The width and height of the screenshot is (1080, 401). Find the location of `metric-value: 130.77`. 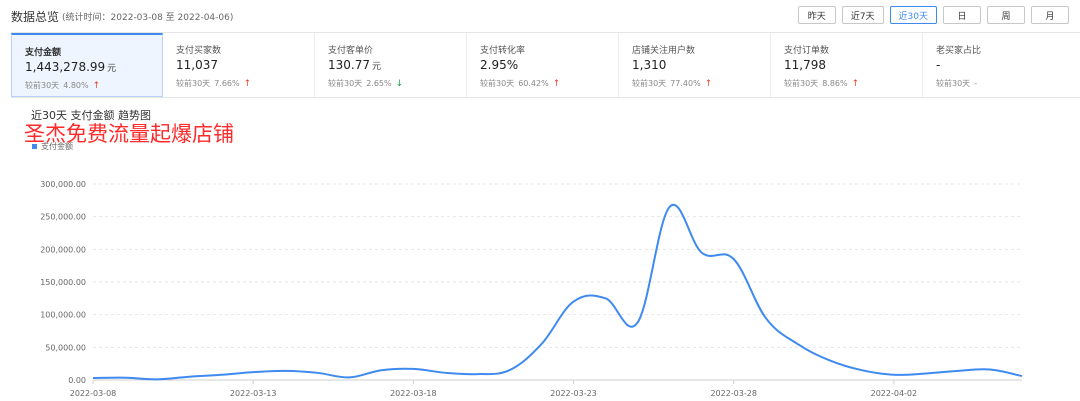

metric-value: 130.77 is located at coordinates (349, 65).